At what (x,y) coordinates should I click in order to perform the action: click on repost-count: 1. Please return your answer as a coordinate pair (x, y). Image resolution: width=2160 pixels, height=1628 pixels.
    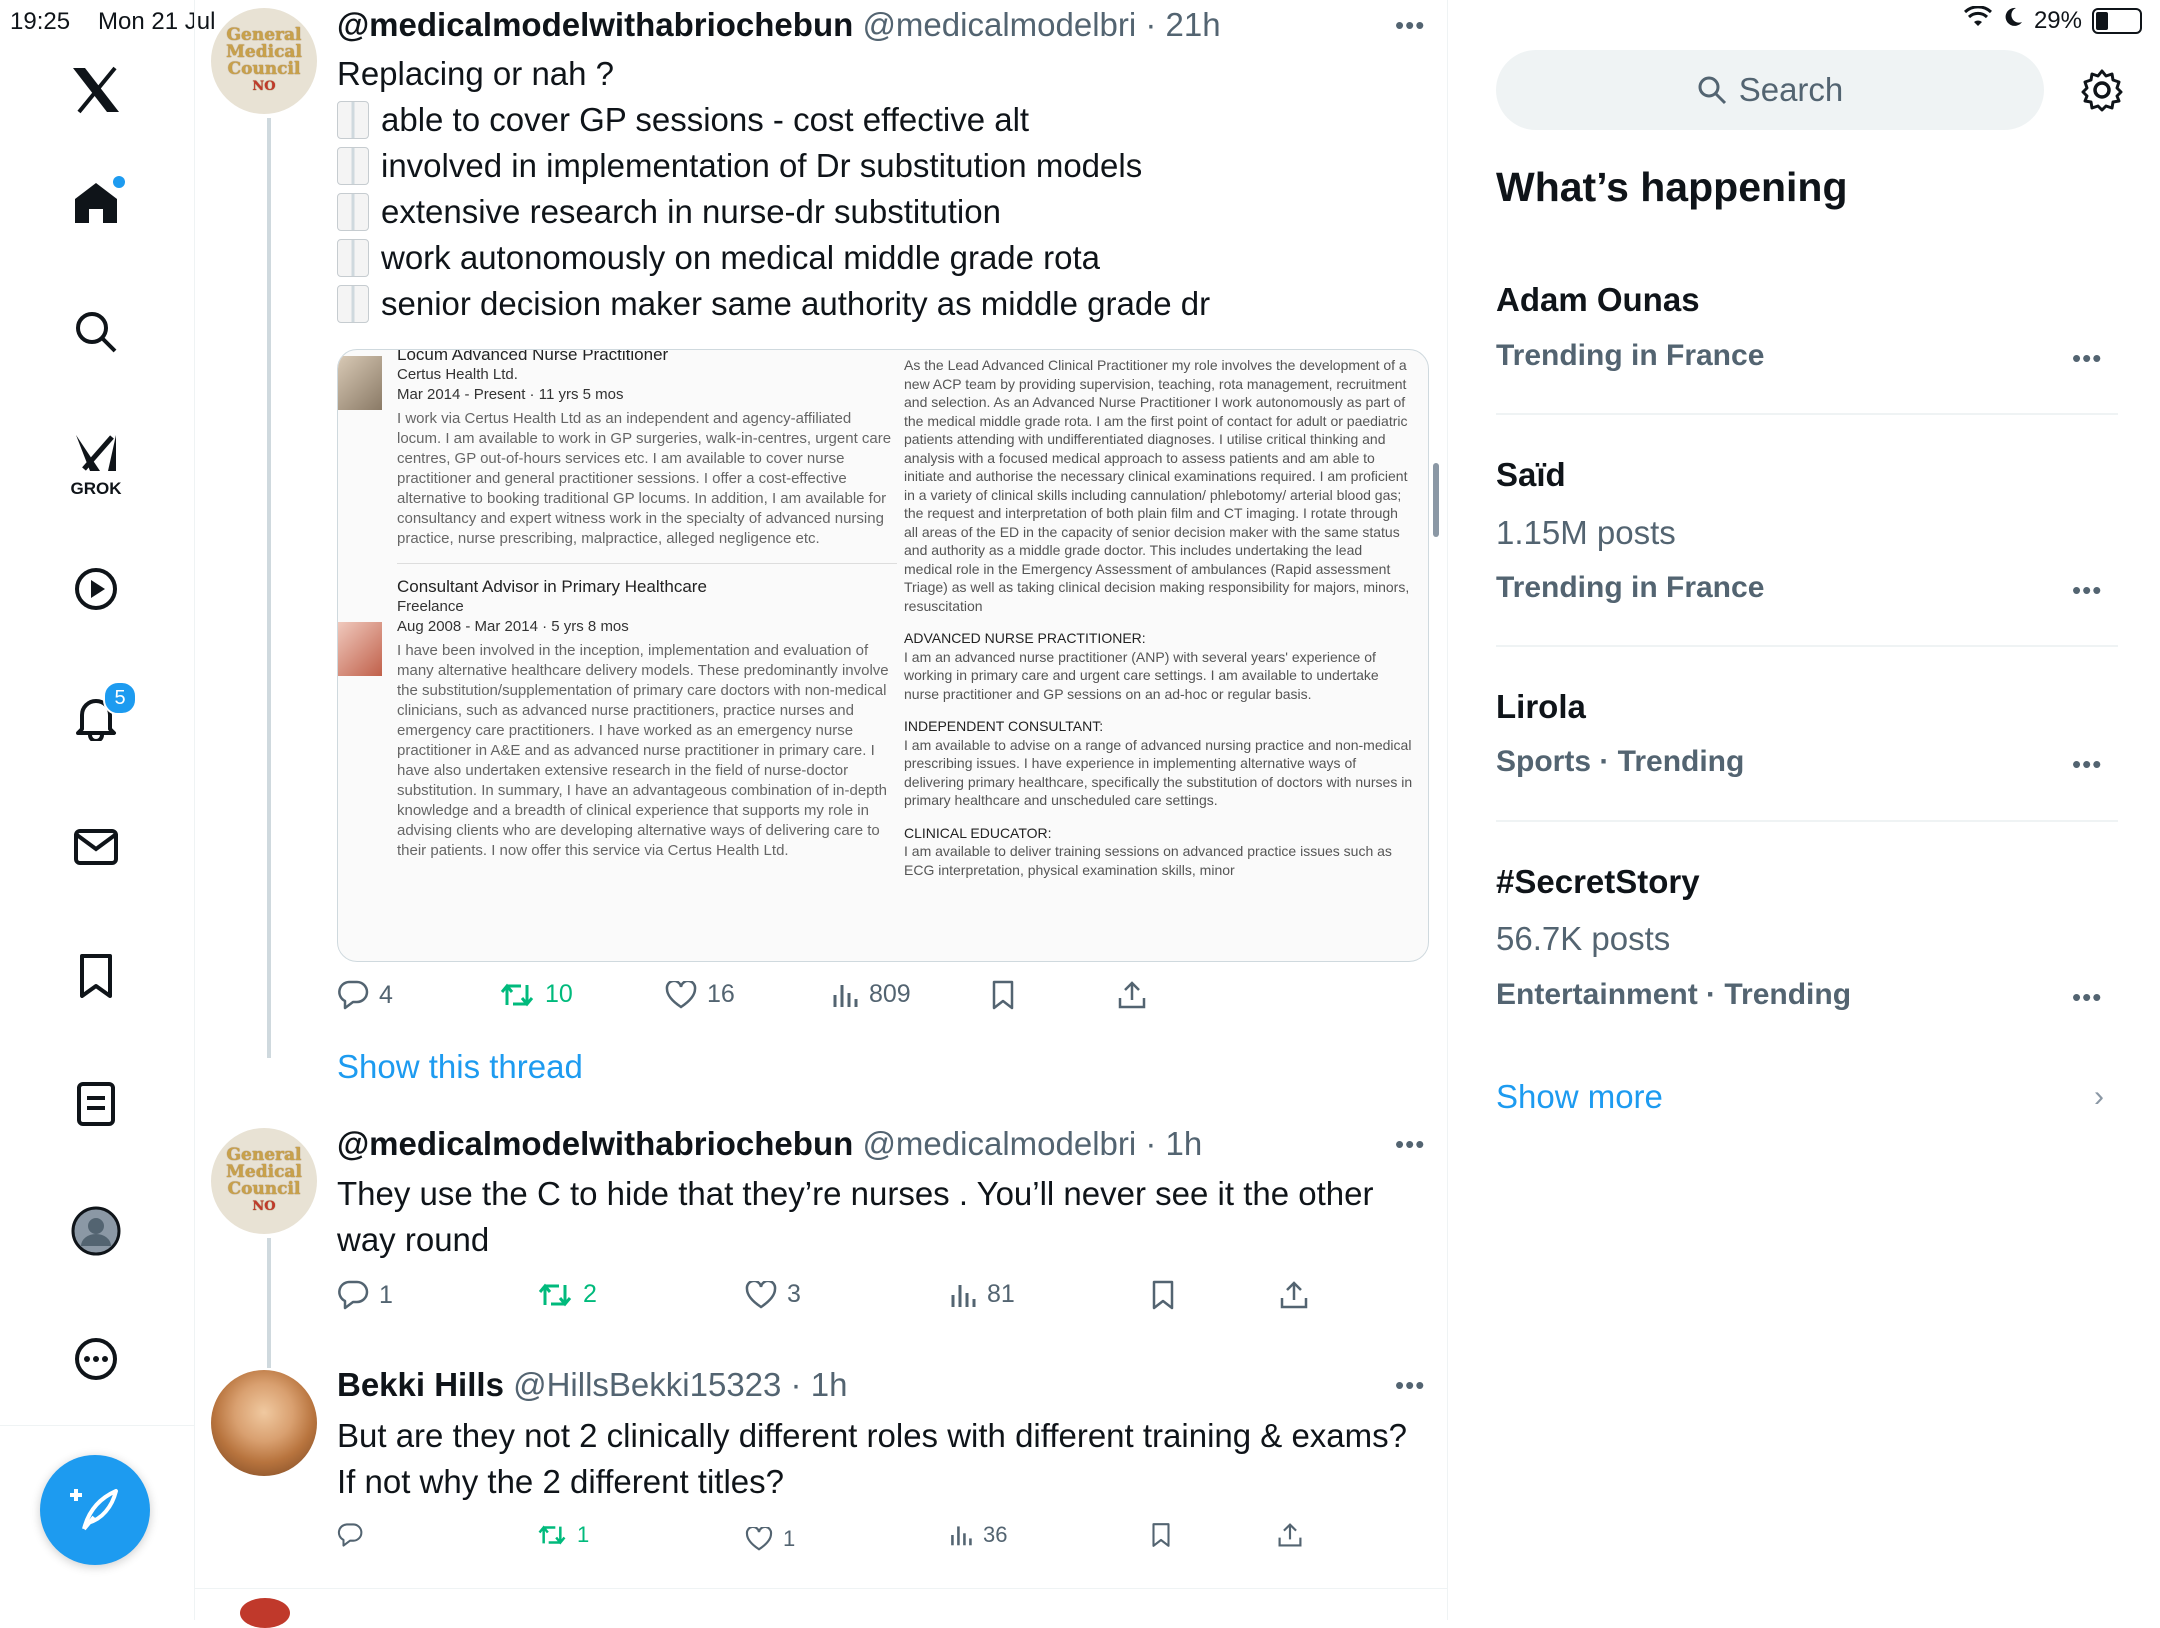
    Looking at the image, I should click on (583, 1534).